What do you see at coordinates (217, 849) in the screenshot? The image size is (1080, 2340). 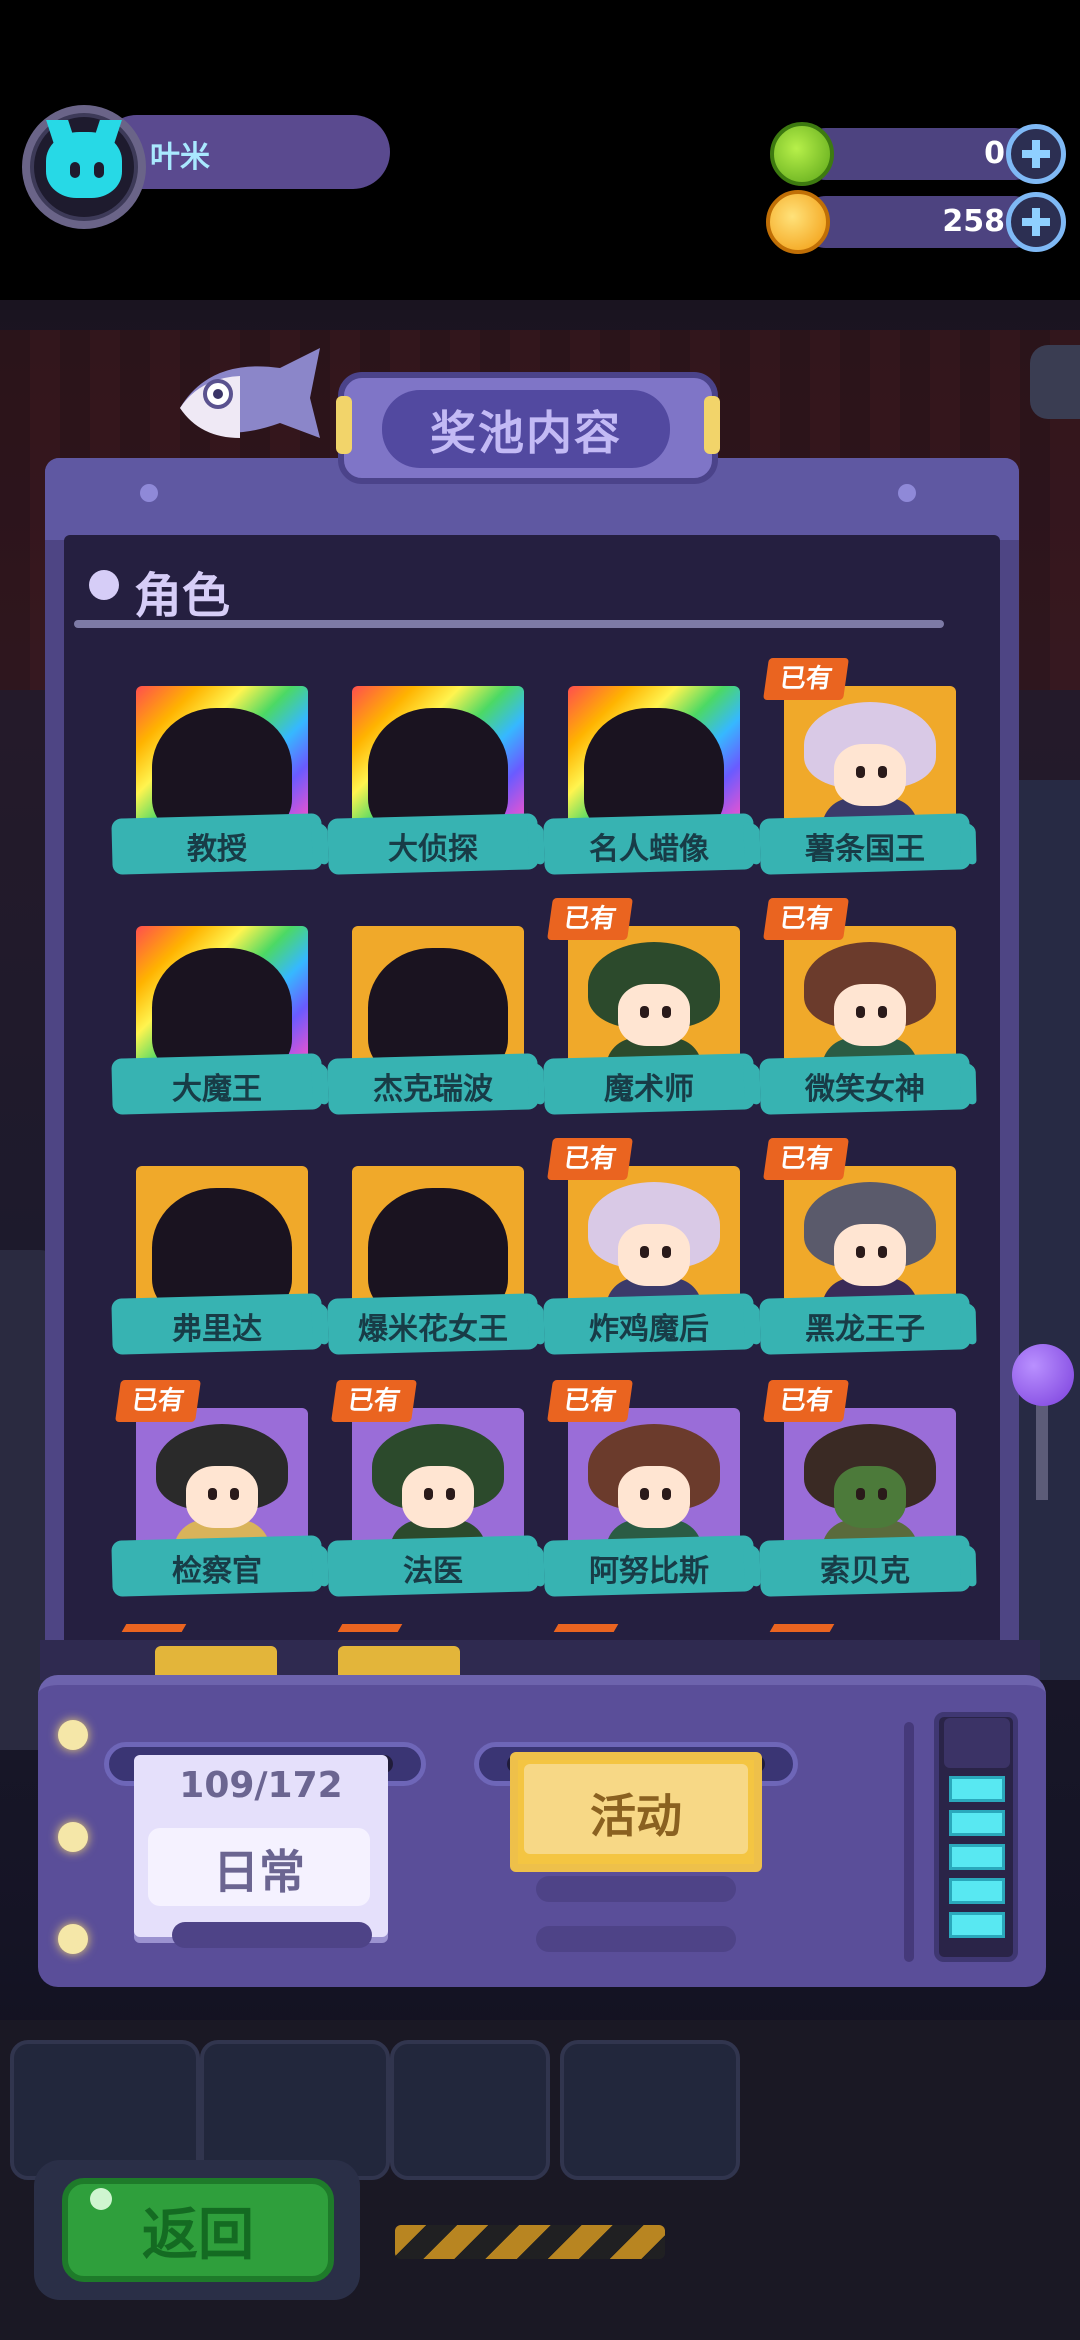 I see `character-name: 教授` at bounding box center [217, 849].